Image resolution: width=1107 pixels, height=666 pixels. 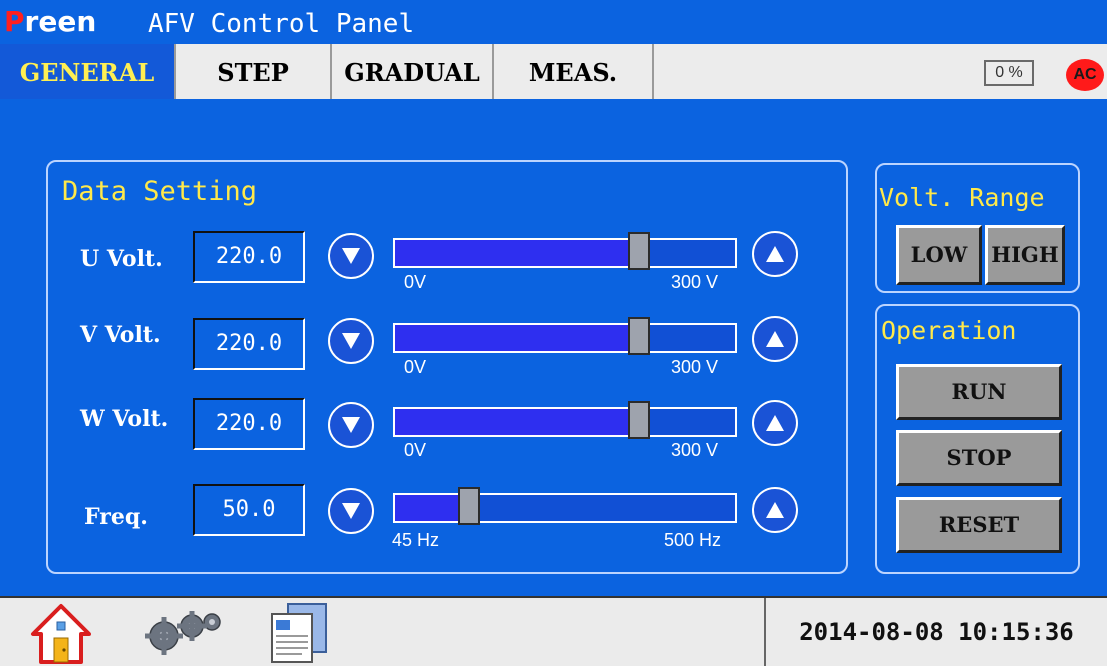 What do you see at coordinates (124, 419) in the screenshot?
I see `w-volt-label: W Volt.` at bounding box center [124, 419].